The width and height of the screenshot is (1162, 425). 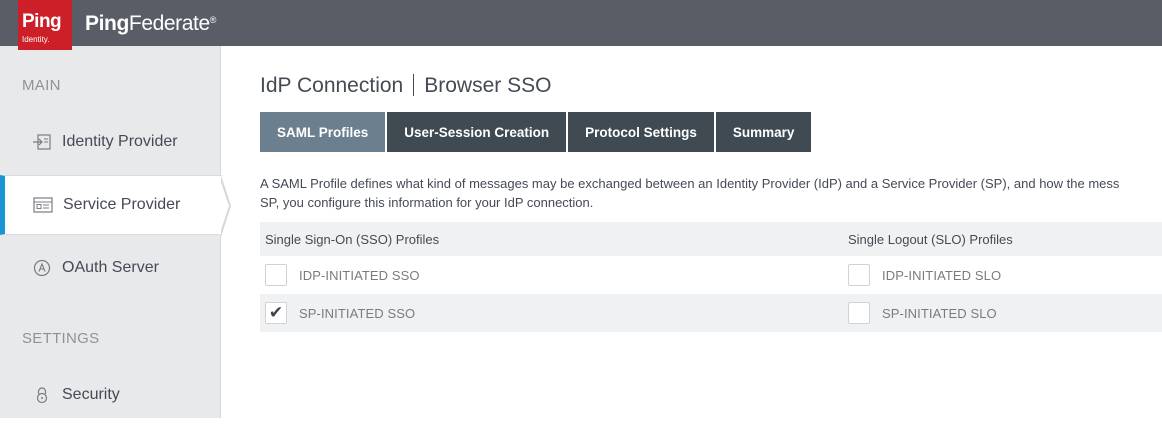 I want to click on sidebar-item-service-provider: Service Provider, so click(x=111, y=205).